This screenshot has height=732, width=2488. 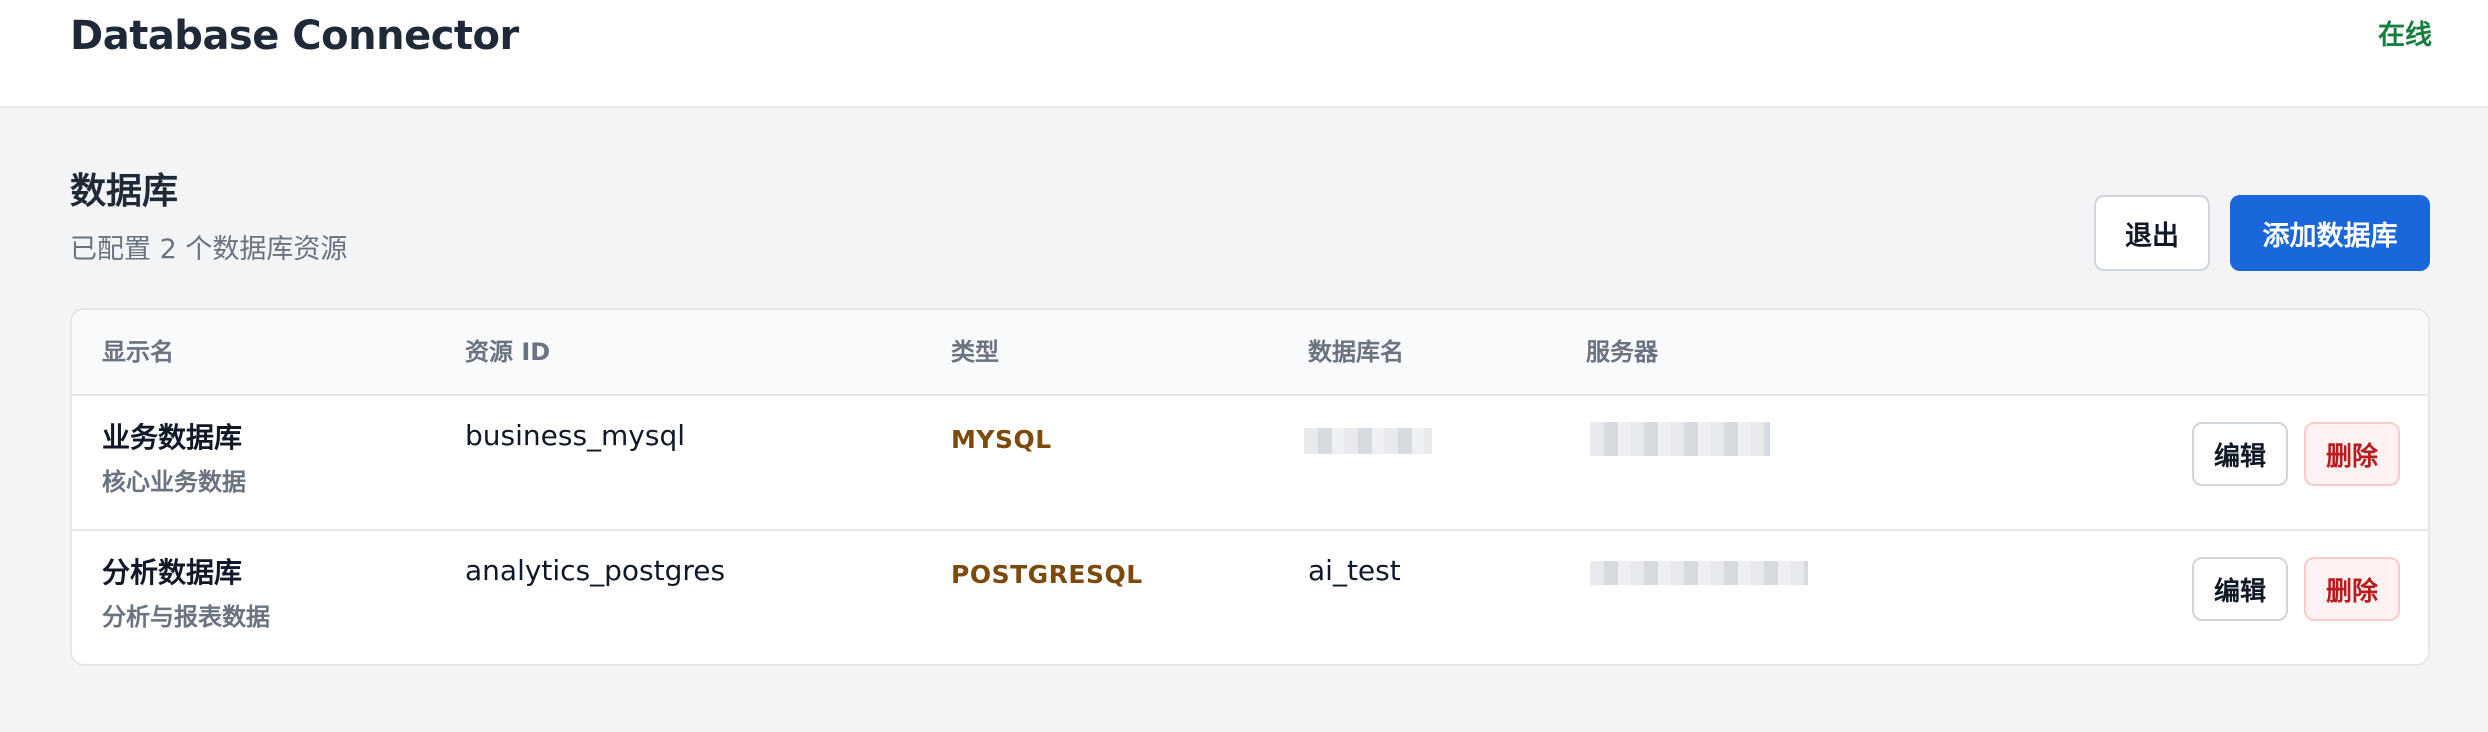 What do you see at coordinates (294, 36) in the screenshot?
I see `app-title: Database Connector` at bounding box center [294, 36].